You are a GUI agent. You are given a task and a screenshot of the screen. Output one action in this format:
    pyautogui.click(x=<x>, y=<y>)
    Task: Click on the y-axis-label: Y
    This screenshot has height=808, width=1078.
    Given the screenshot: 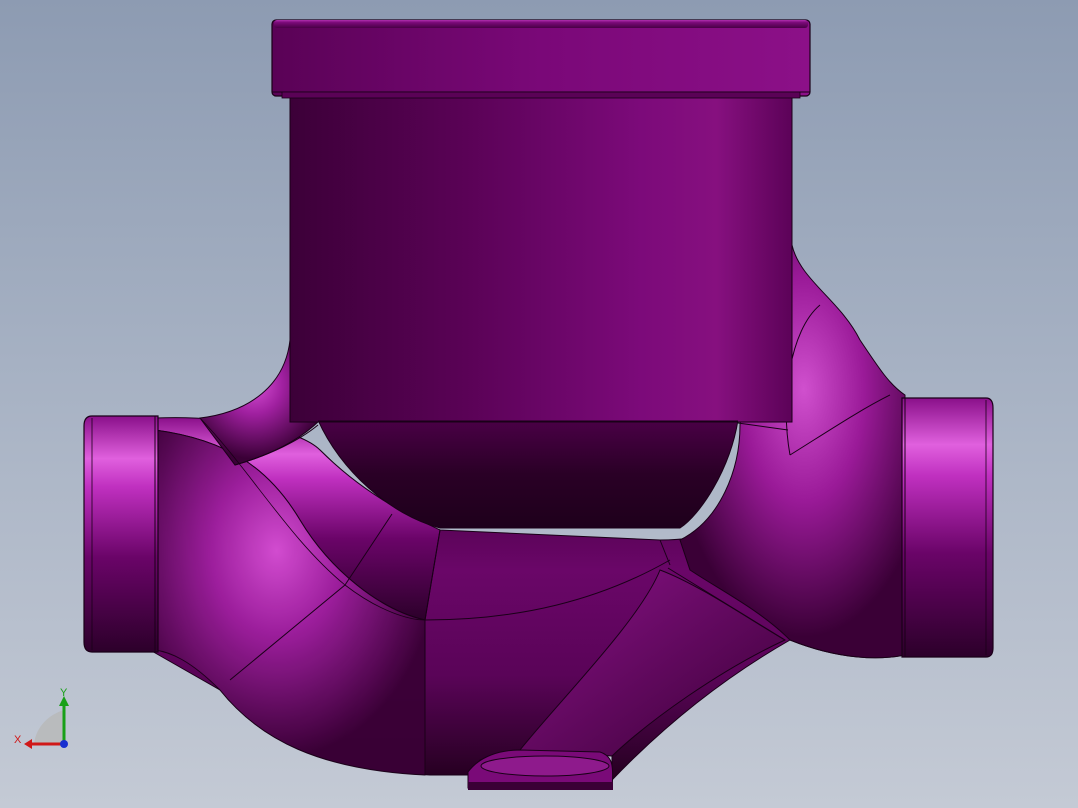 What is the action you would take?
    pyautogui.click(x=64, y=693)
    